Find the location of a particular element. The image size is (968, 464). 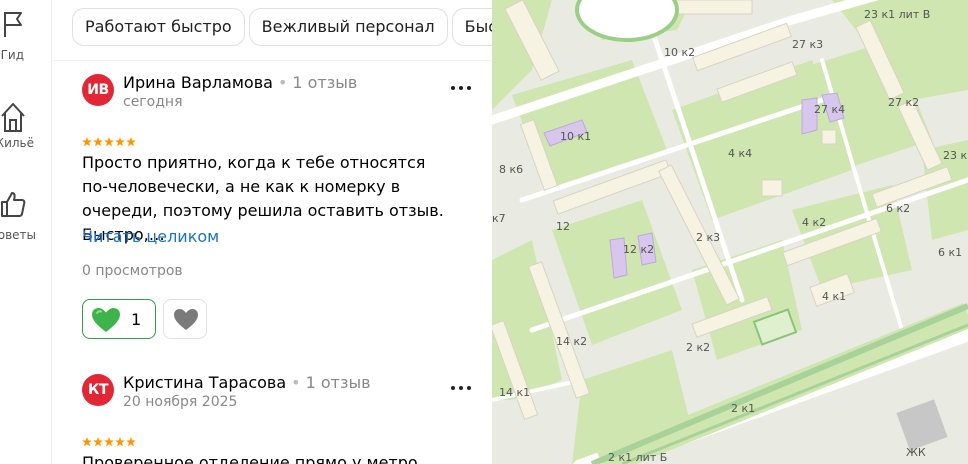

thumb-up-icon is located at coordinates (13, 204).